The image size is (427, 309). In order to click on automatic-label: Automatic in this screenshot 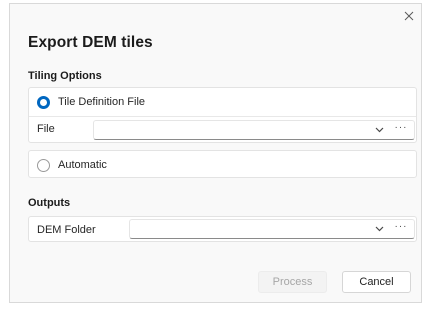, I will do `click(82, 165)`.